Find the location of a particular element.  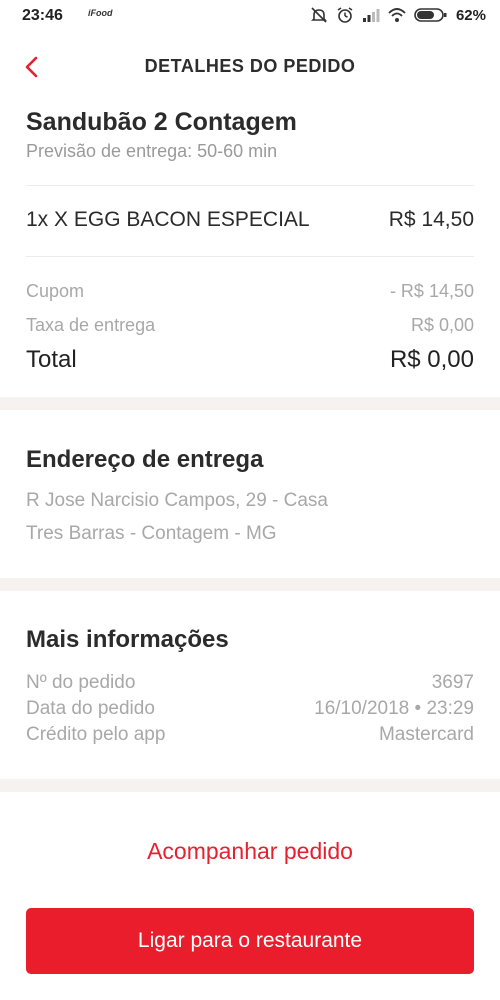

page-title: DETALHES DO PEDIDO is located at coordinates (250, 66).